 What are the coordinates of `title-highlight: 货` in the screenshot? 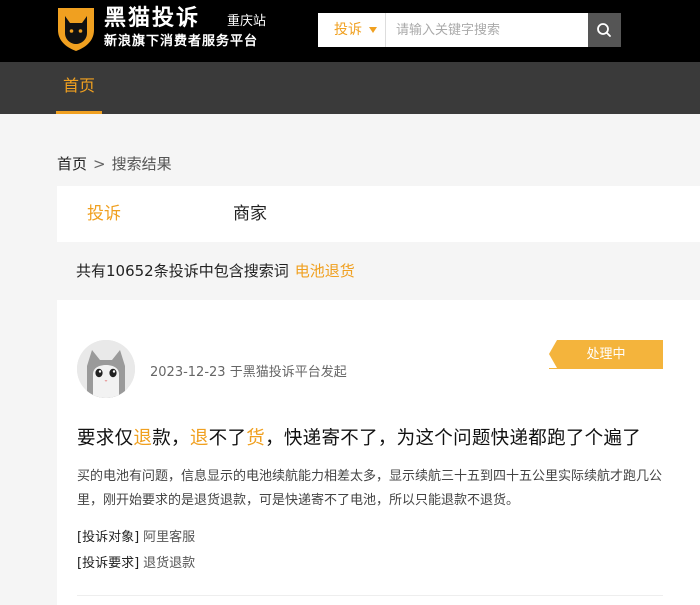 It's located at (256, 438).